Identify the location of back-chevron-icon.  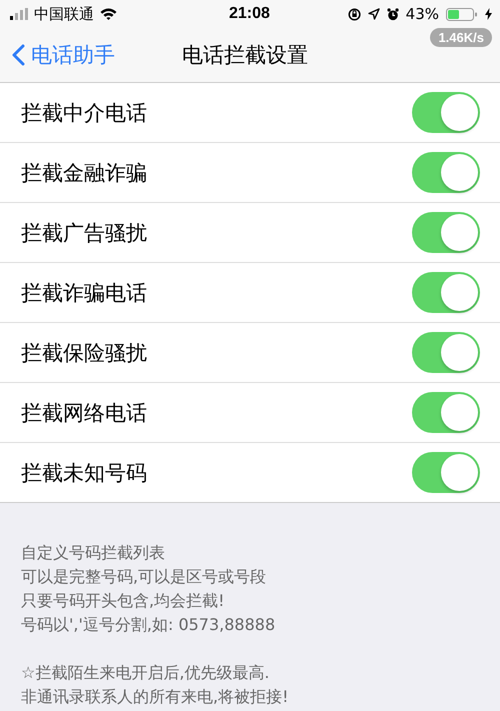
(18, 55).